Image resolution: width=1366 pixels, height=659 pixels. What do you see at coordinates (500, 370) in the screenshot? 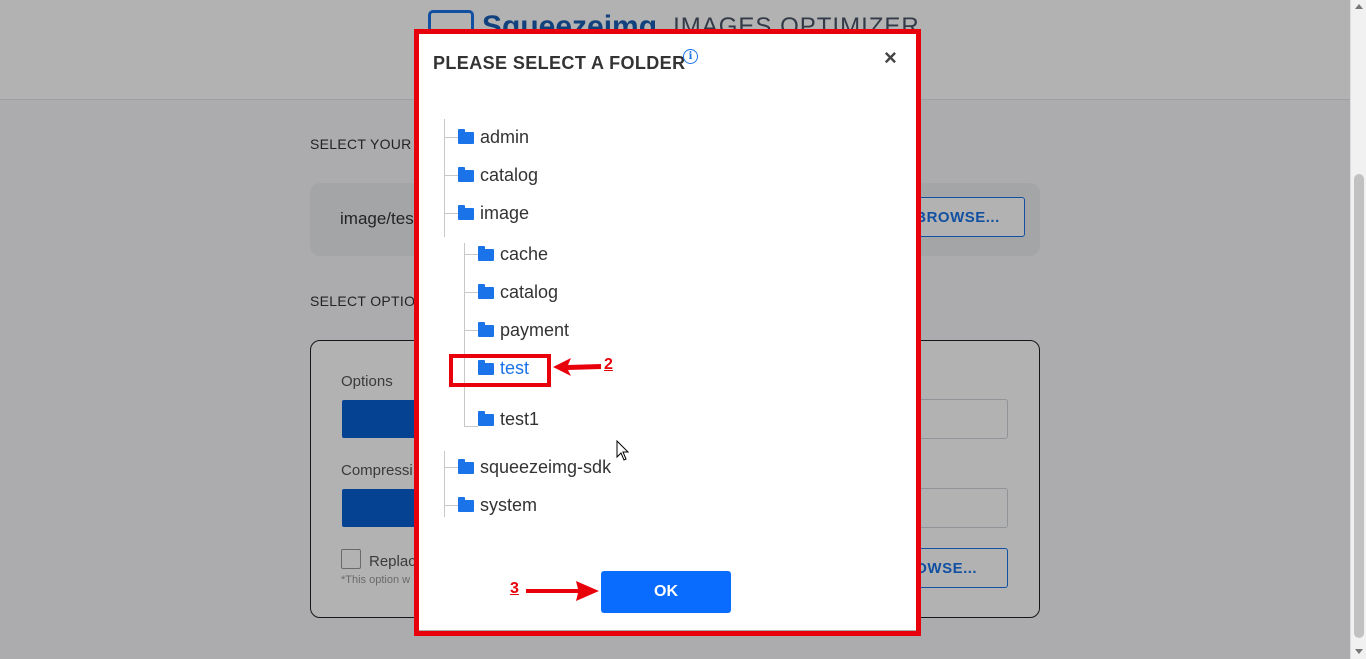
I see `annotation-highlight-box` at bounding box center [500, 370].